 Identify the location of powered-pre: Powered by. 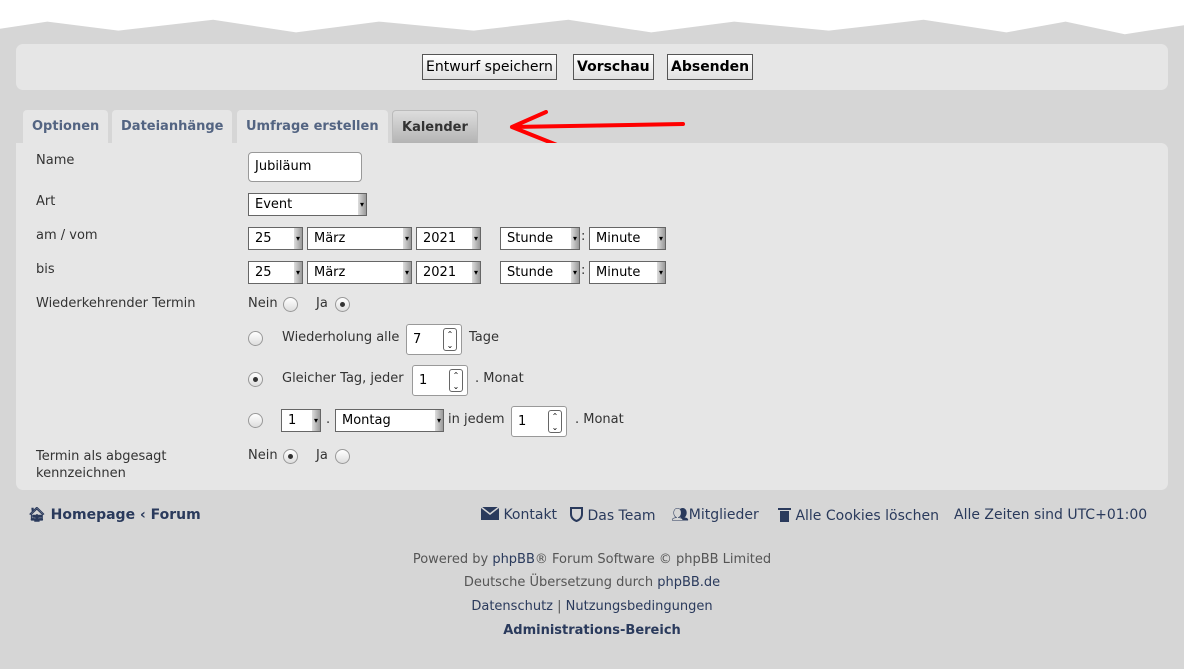
(452, 559).